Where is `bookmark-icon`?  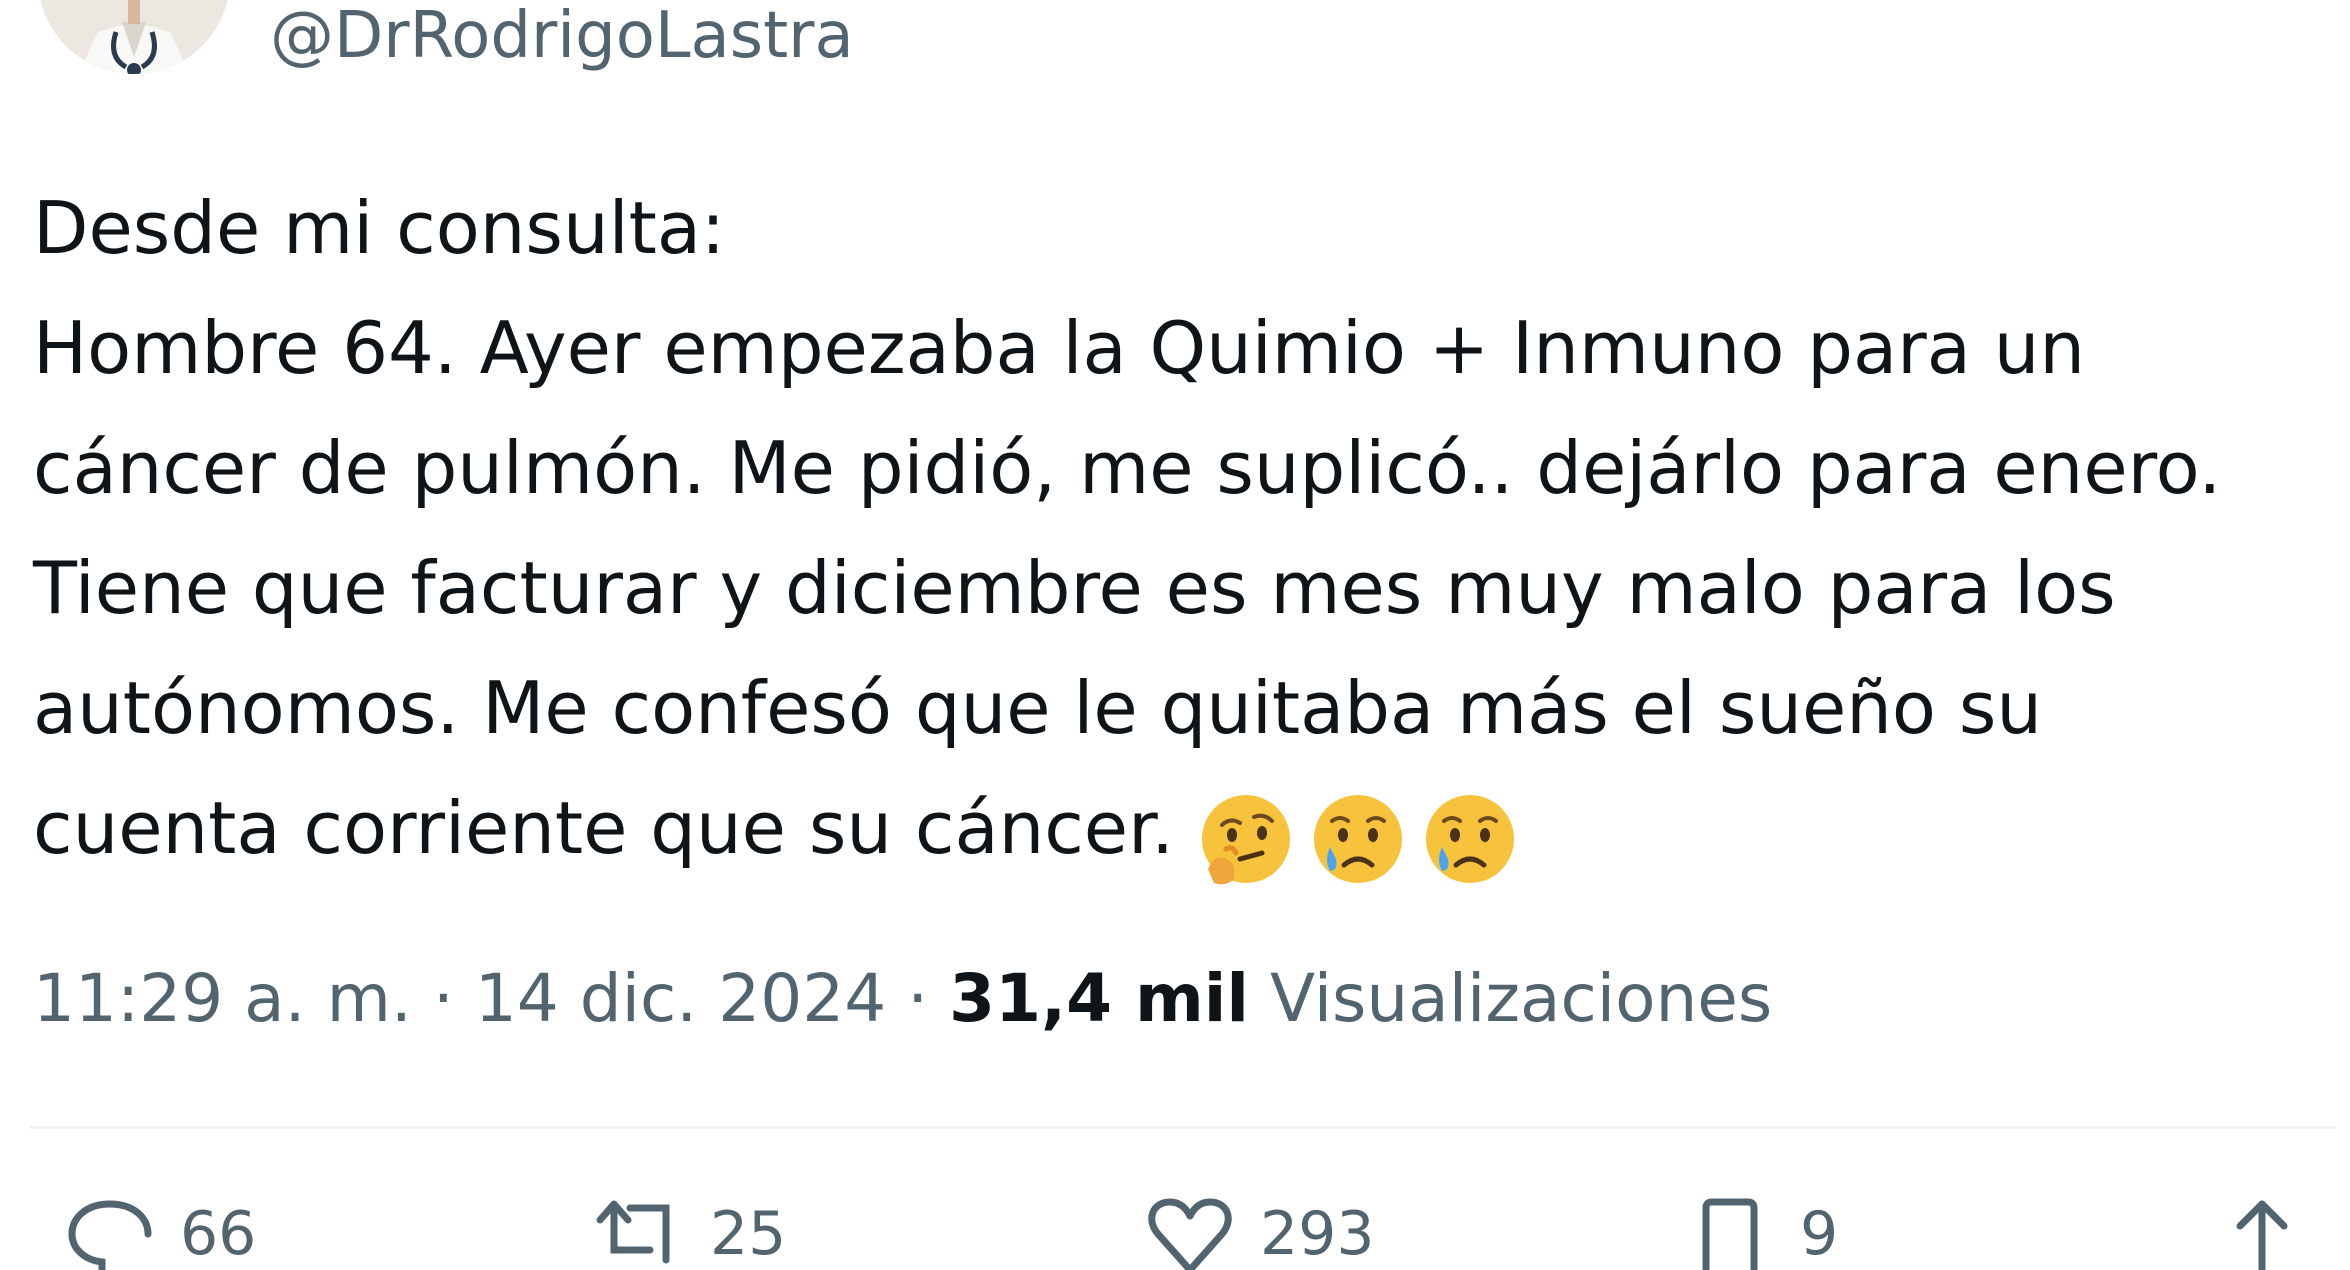 bookmark-icon is located at coordinates (1730, 1234).